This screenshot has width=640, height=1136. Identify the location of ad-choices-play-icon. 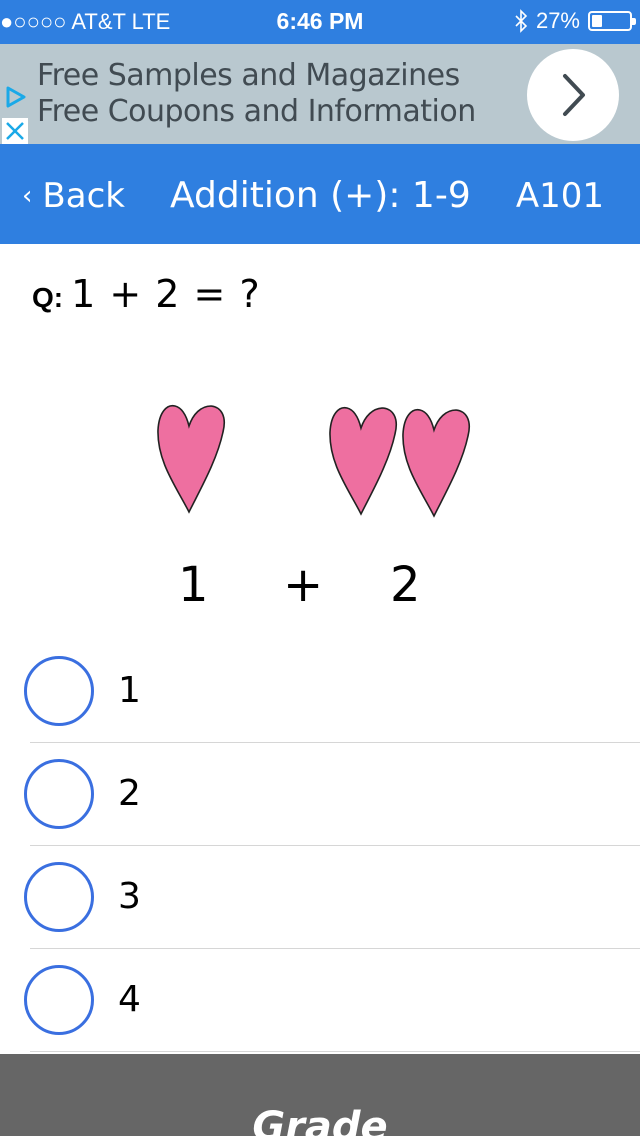
(15, 97).